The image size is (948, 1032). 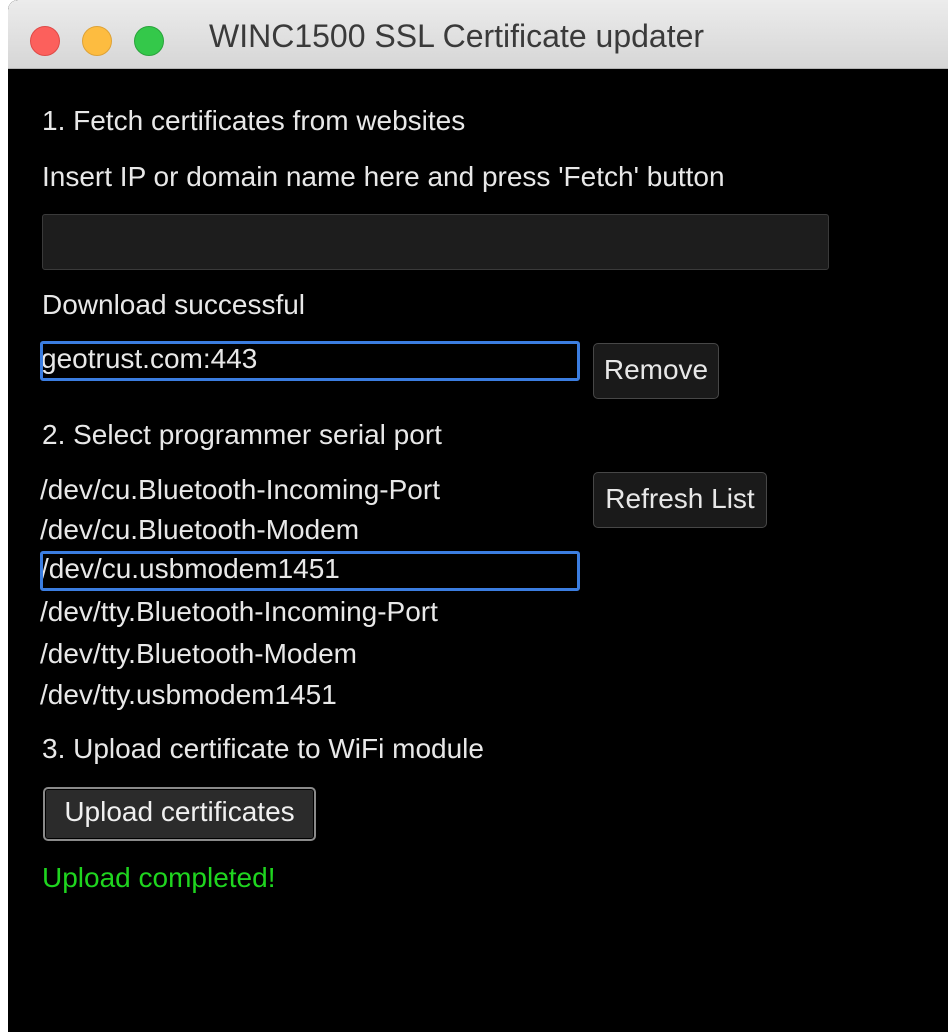 I want to click on port-list-item: /dev/cu.Bluetooth-Modem, so click(x=199, y=530).